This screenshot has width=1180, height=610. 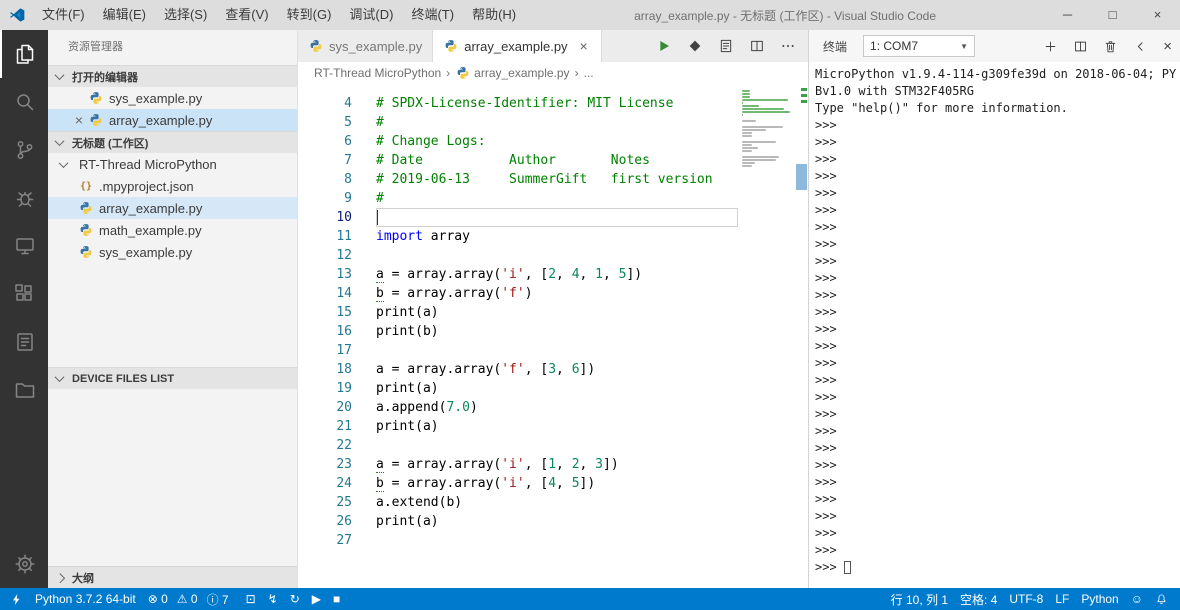 What do you see at coordinates (172, 142) in the screenshot?
I see `workspace-header: 无标题 (工作区)` at bounding box center [172, 142].